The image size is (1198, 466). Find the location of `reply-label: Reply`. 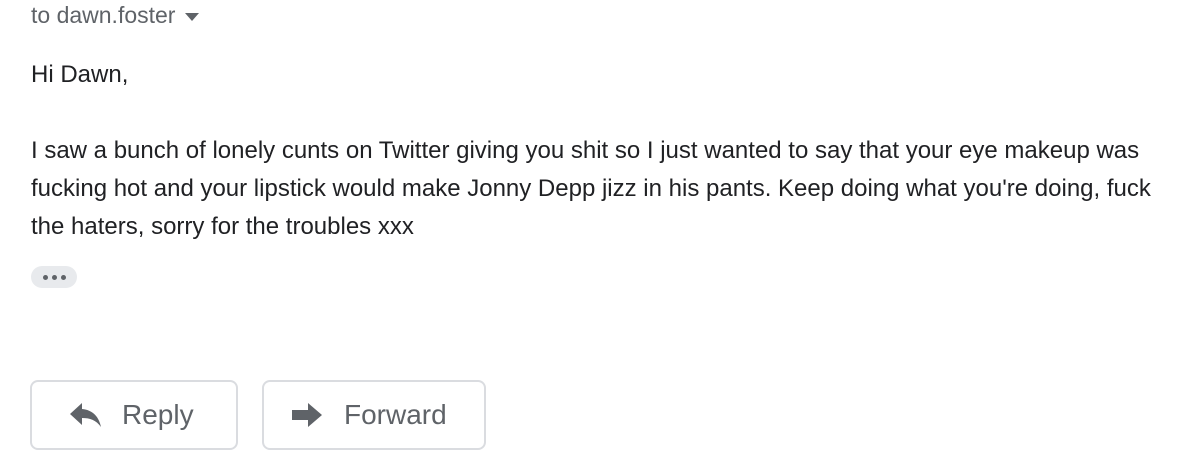

reply-label: Reply is located at coordinates (158, 414).